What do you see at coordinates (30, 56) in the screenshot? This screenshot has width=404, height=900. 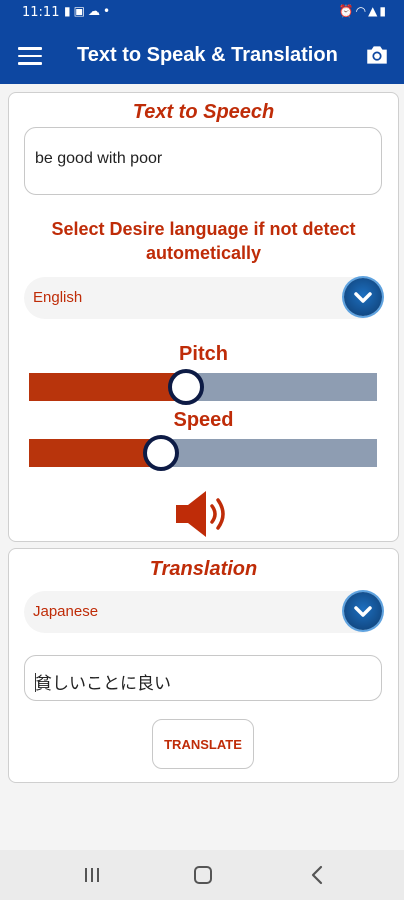 I see `hamburger-menu-icon` at bounding box center [30, 56].